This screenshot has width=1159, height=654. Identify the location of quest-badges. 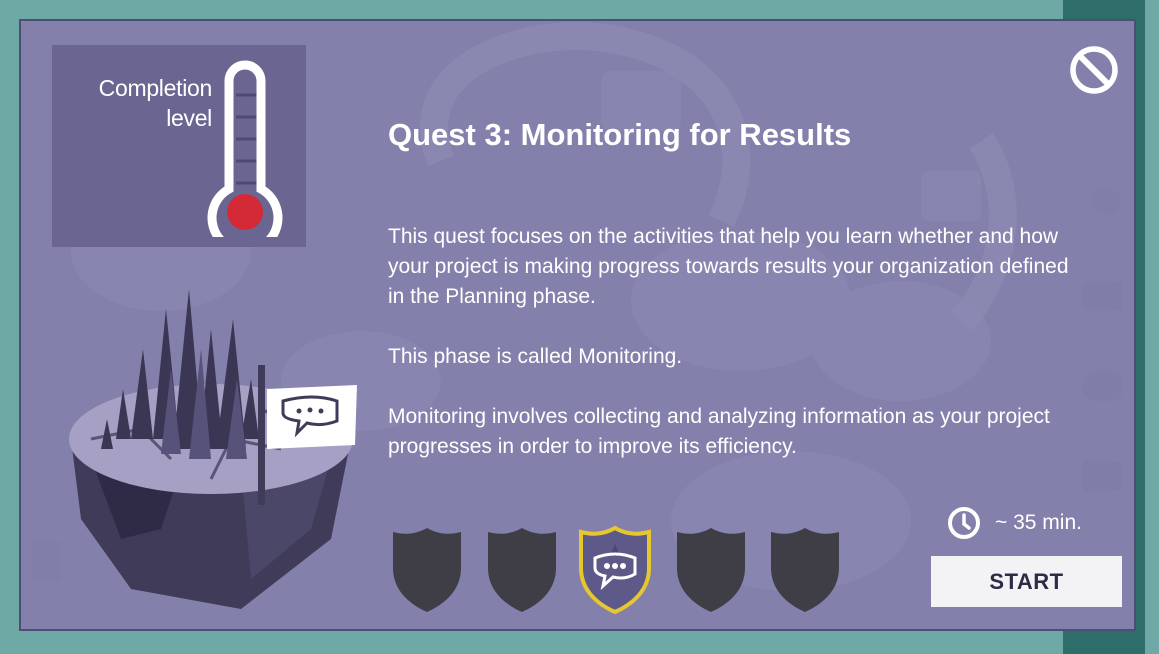
(619, 569).